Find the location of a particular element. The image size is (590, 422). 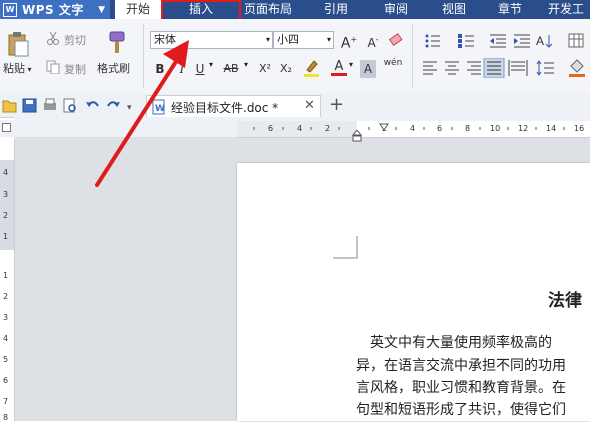

distributed-align-icon is located at coordinates (518, 68).